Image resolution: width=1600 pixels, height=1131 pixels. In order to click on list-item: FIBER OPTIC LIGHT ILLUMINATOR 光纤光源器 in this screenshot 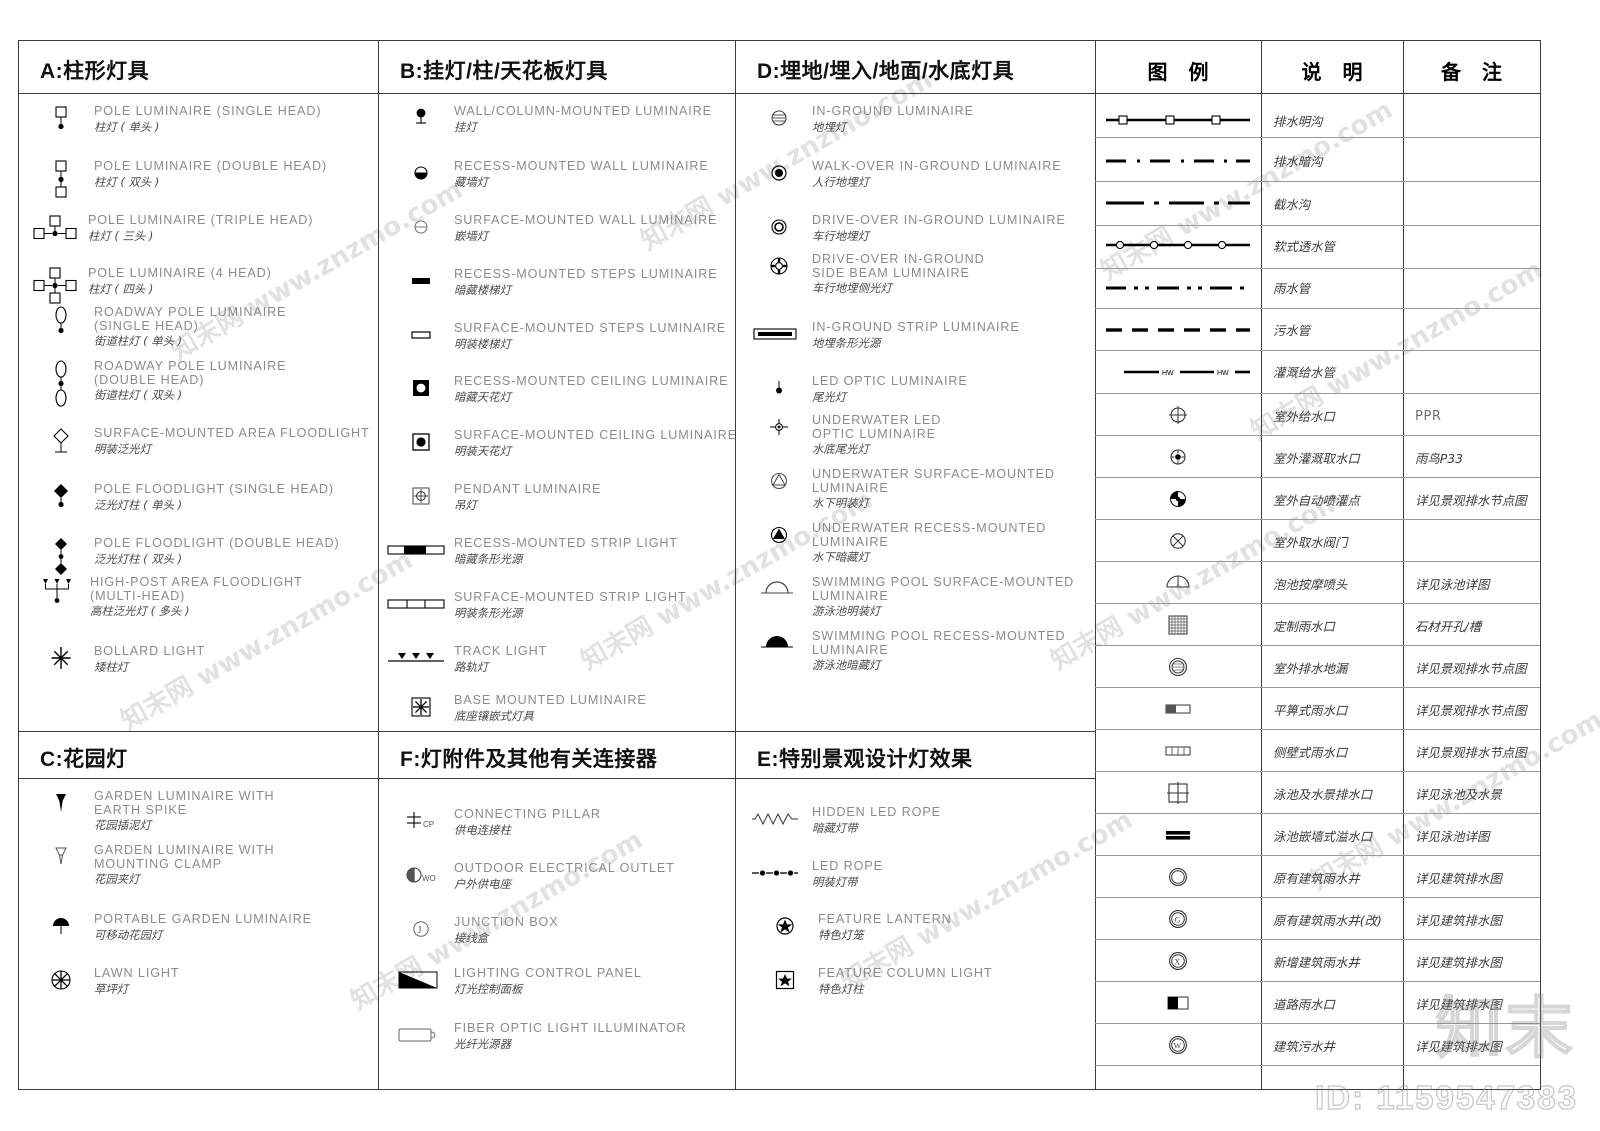, I will do `click(537, 1036)`.